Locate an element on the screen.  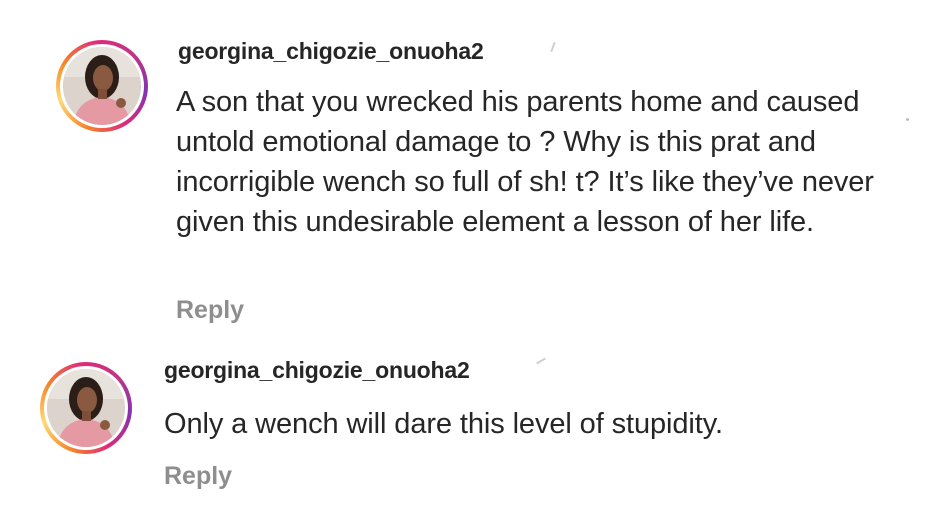
decor-dot is located at coordinates (907, 119).